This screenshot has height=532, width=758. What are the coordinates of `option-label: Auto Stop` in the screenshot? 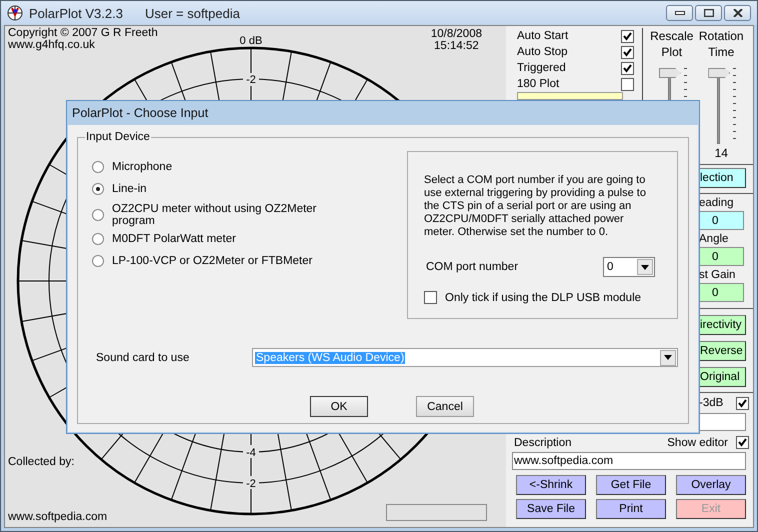 It's located at (542, 52).